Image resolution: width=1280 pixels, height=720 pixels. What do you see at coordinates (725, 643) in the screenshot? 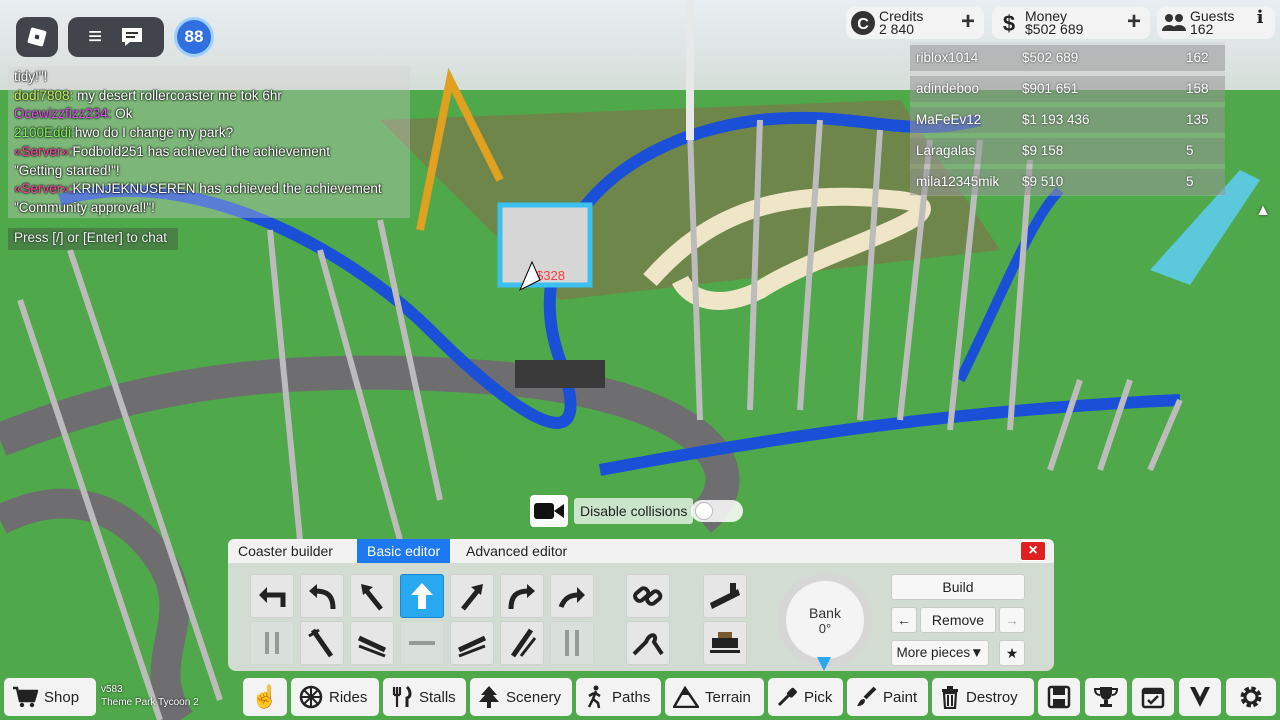
I see `station-piece` at bounding box center [725, 643].